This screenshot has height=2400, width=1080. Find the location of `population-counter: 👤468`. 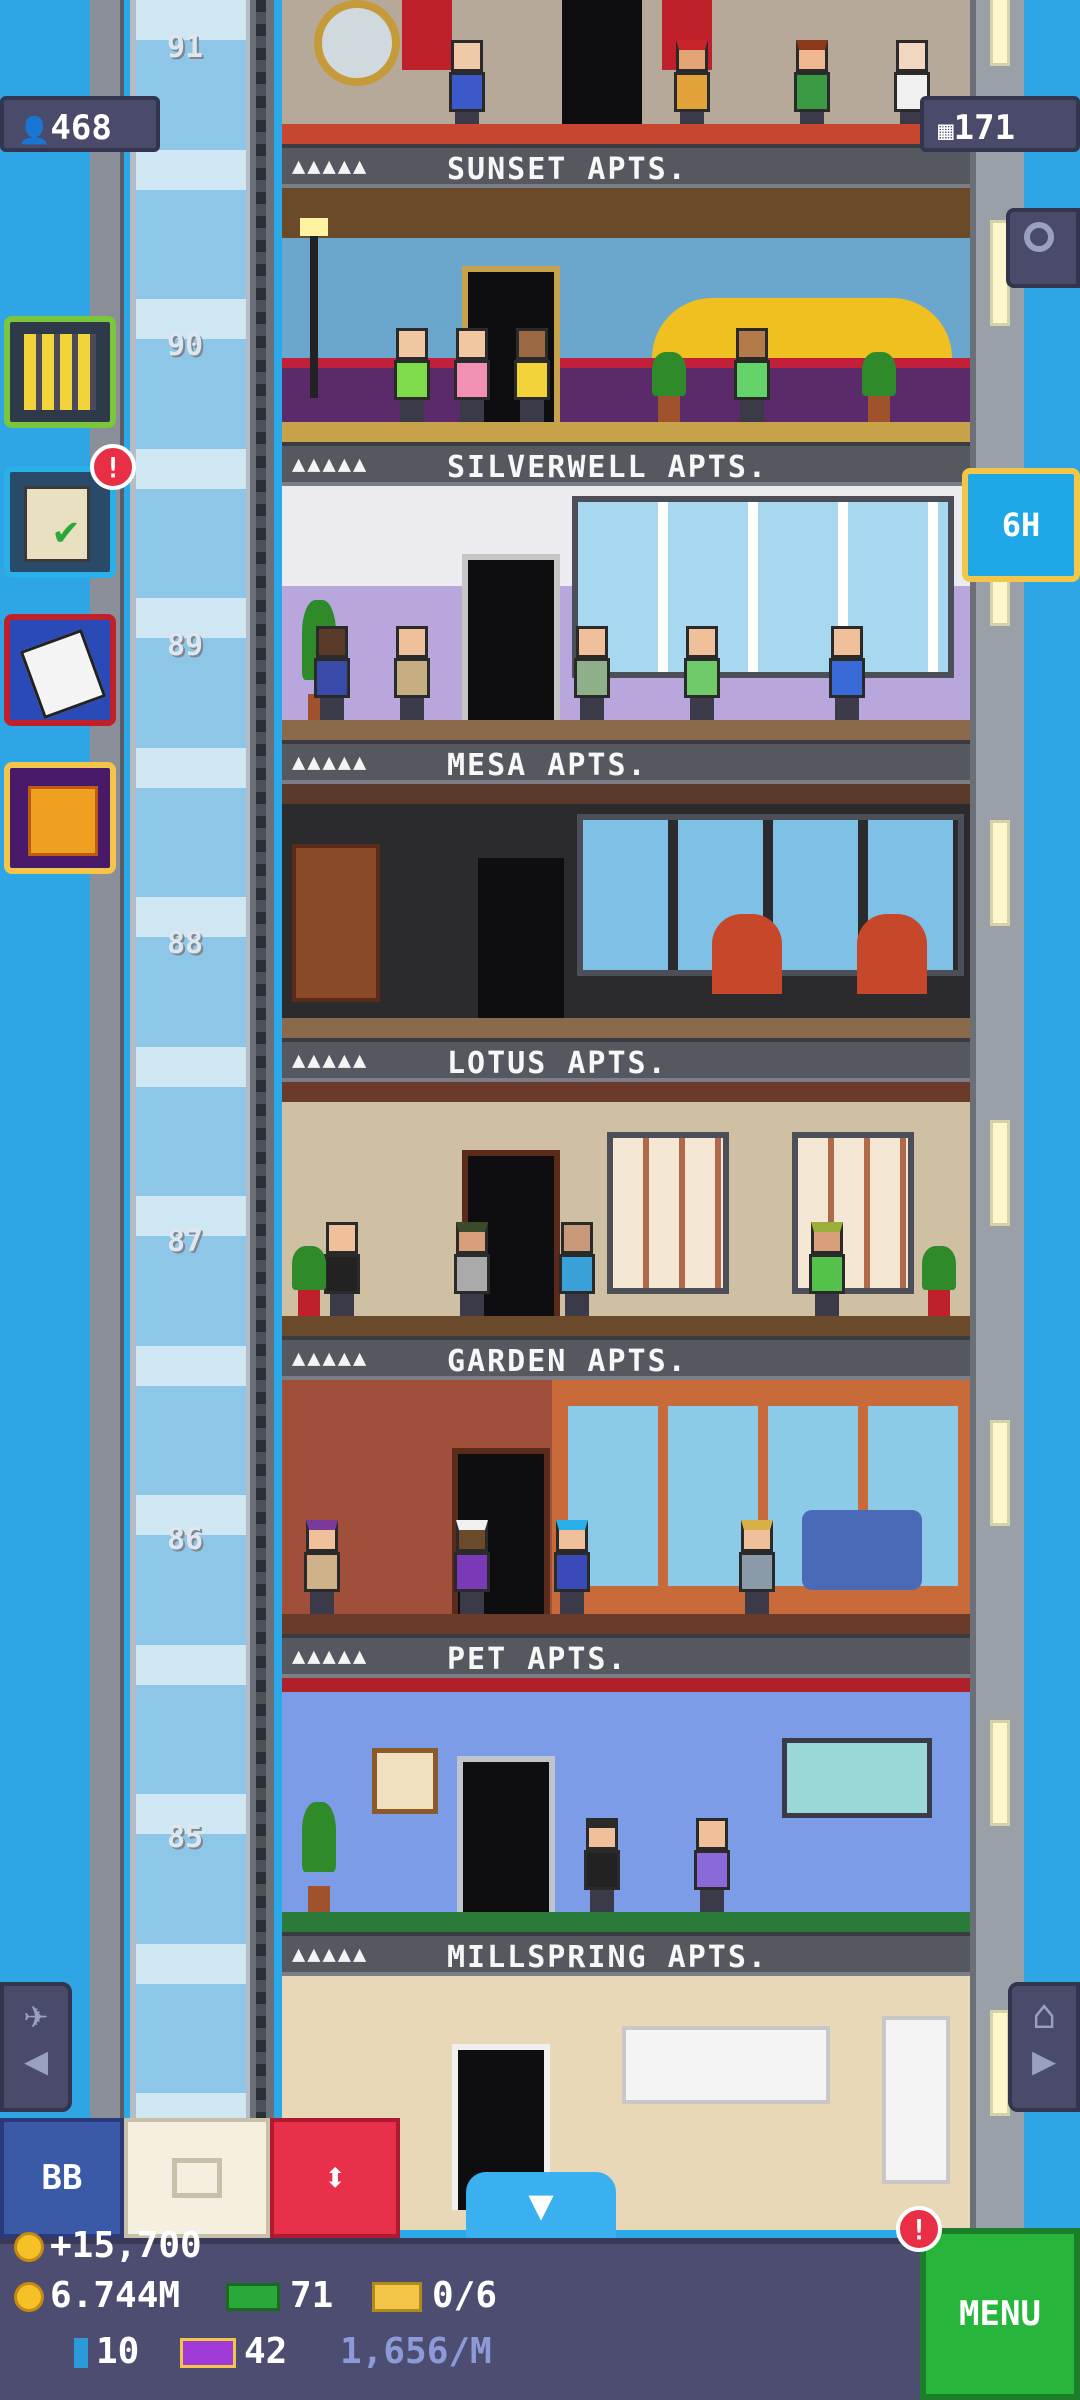

population-counter: 👤468 is located at coordinates (80, 124).